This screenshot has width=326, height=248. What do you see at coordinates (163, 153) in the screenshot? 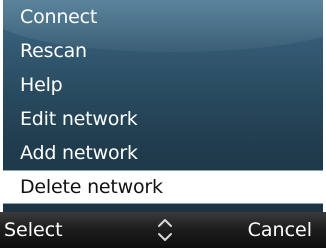
I see `menu-item-add-network: Add network` at bounding box center [163, 153].